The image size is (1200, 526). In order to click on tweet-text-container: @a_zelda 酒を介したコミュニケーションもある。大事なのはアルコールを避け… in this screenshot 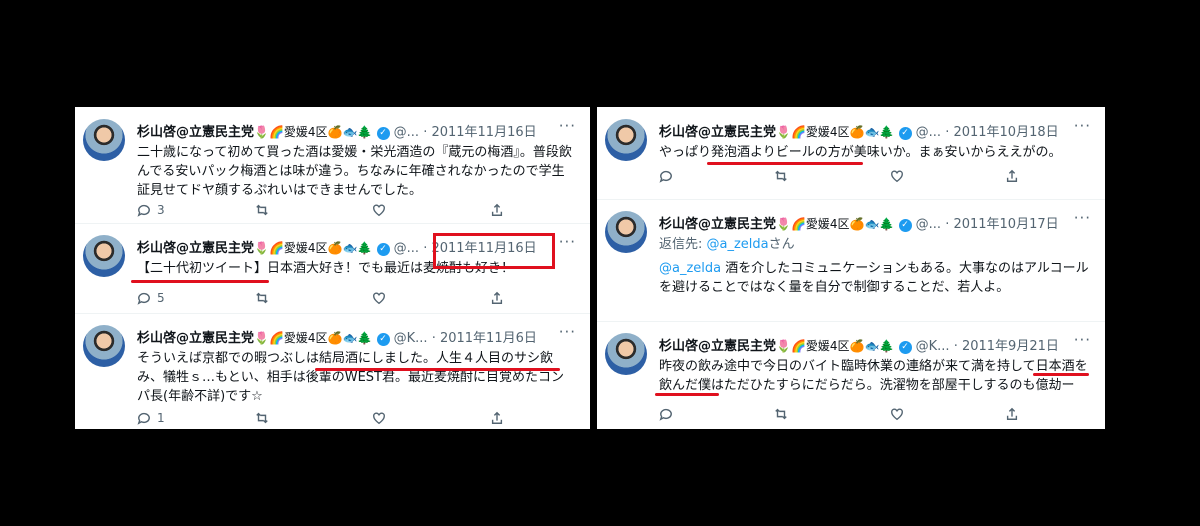, I will do `click(875, 278)`.